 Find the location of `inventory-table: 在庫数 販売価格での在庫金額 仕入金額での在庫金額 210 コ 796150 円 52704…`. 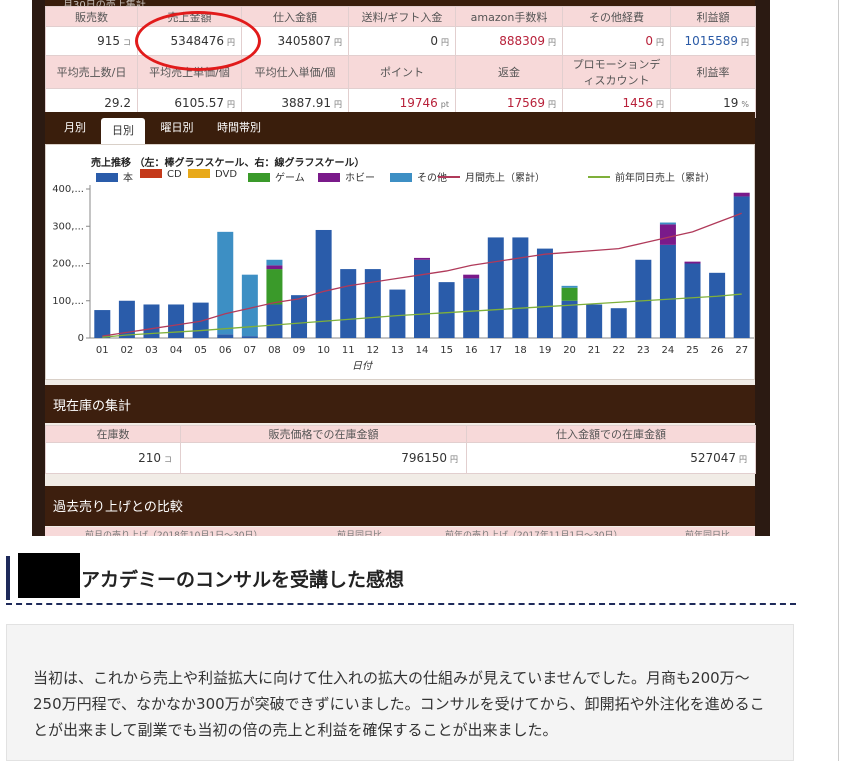

inventory-table: 在庫数 販売価格での在庫金額 仕入金額での在庫金額 210 コ 796150 円 52704… is located at coordinates (400, 449).